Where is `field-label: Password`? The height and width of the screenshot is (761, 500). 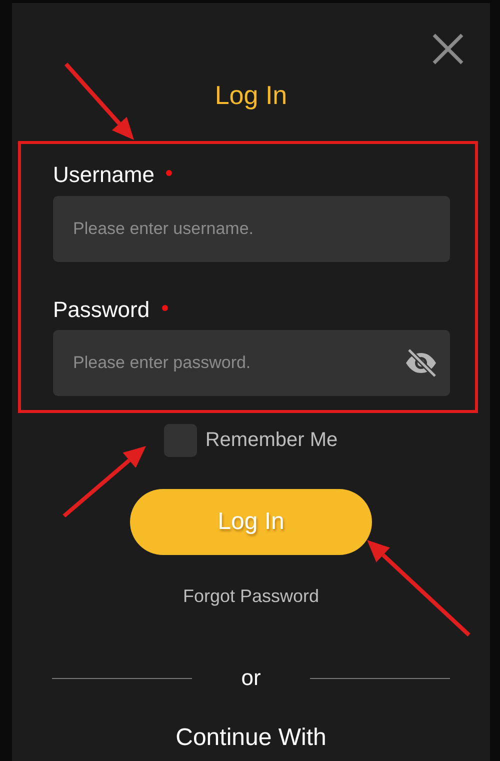
field-label: Password is located at coordinates (101, 310).